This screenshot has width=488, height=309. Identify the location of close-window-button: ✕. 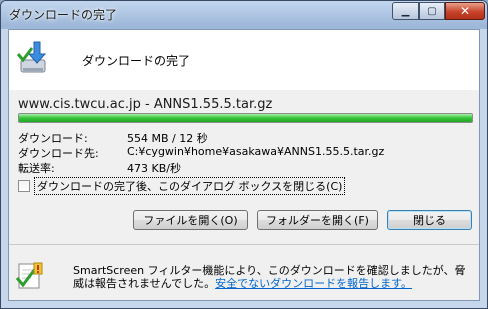
(465, 11).